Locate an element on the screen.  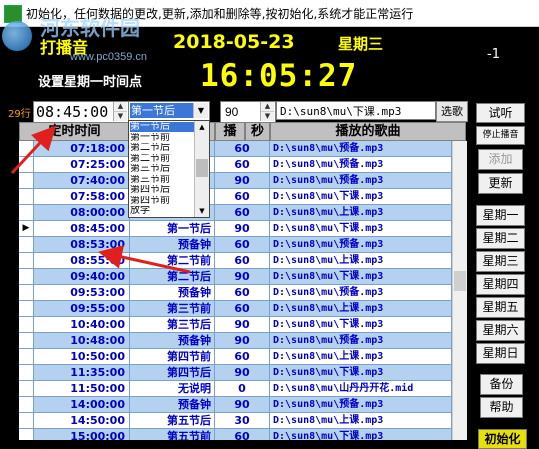
annotation-arrows is located at coordinates (100, 199).